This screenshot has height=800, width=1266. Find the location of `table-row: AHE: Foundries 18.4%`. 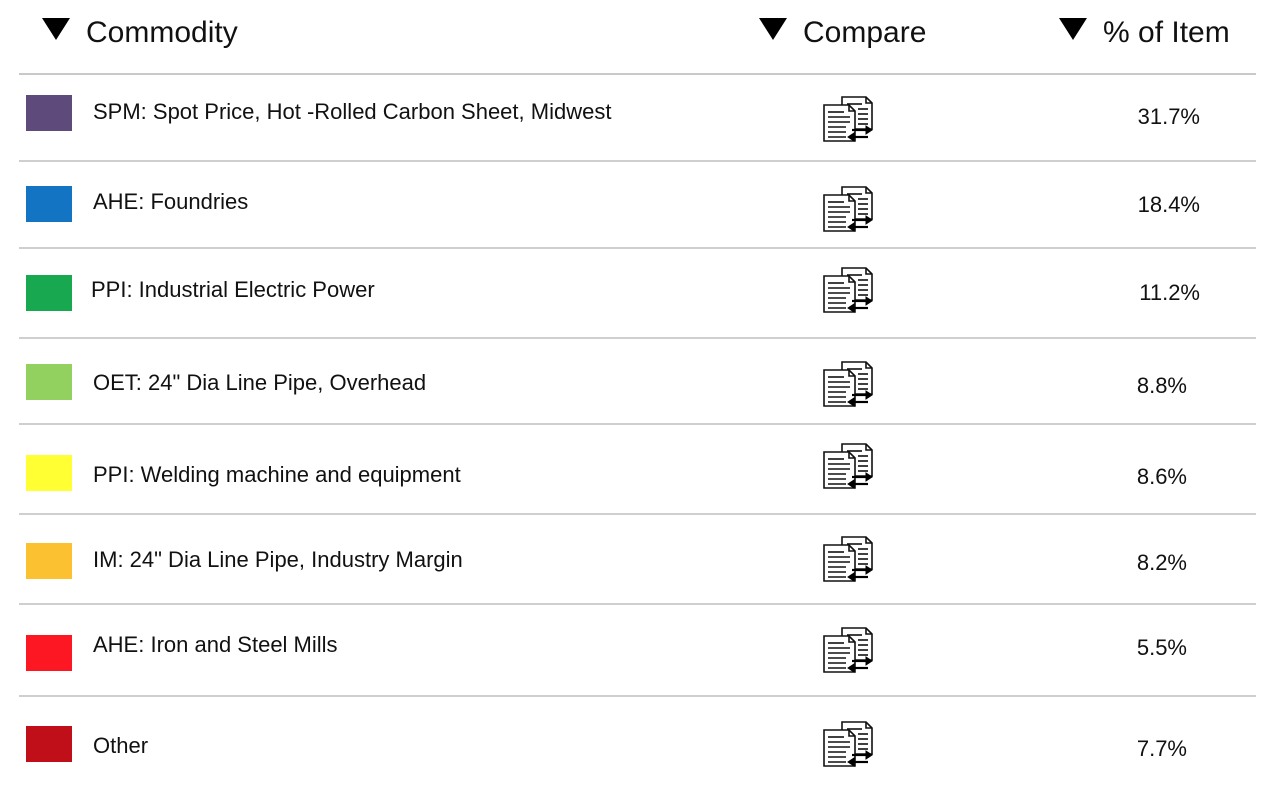

table-row: AHE: Foundries 18.4% is located at coordinates (637, 205).